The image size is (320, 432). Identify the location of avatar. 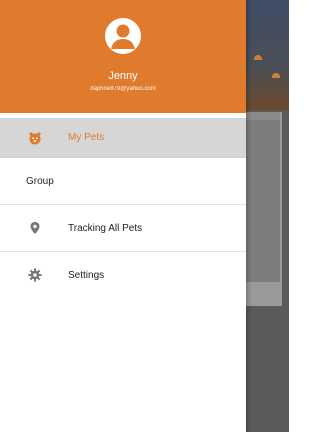
(123, 36).